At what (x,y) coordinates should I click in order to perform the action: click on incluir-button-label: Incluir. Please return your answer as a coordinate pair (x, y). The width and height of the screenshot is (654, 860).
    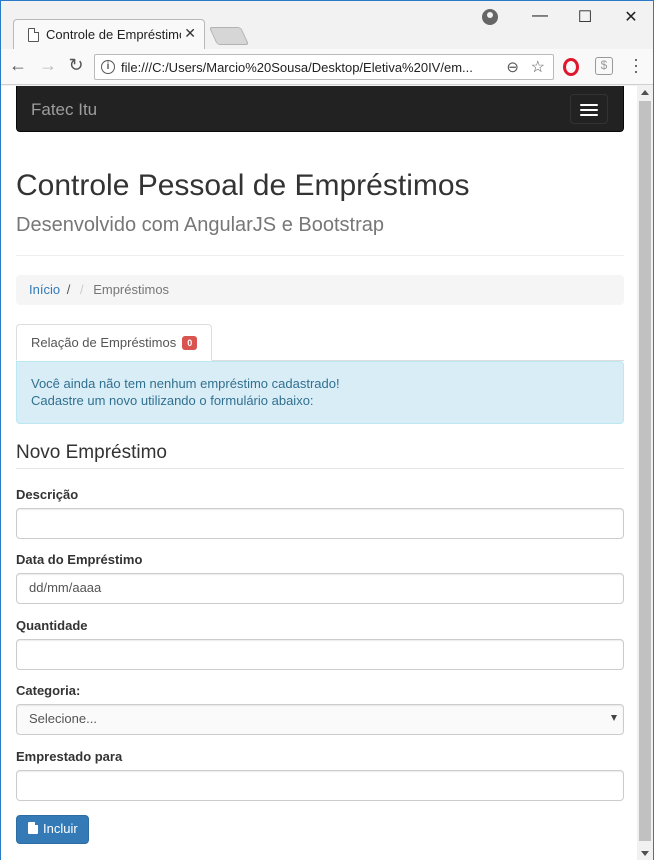
    Looking at the image, I should click on (60, 828).